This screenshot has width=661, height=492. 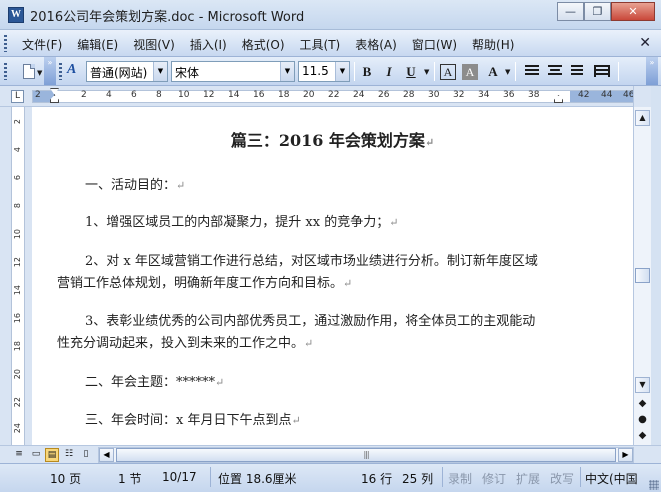 I want to click on vertical-ruler-strip: 2 4 6 8 10 12 14 16 18 20 22 24, so click(x=18, y=276).